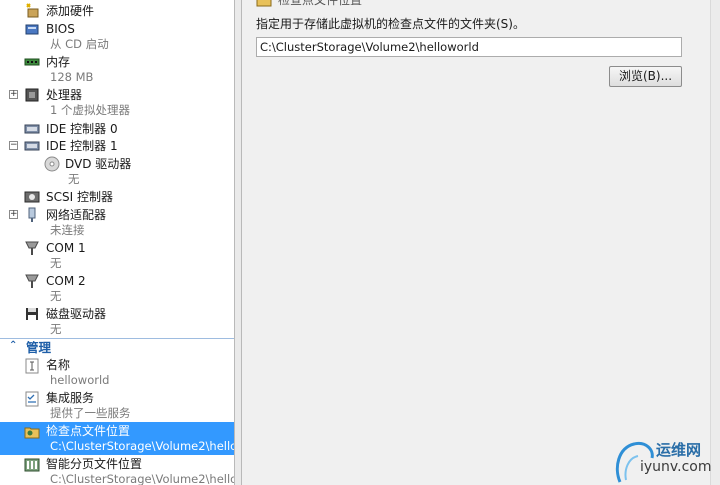 Image resolution: width=720 pixels, height=485 pixels. I want to click on tree-item-label: COM 2, so click(66, 281).